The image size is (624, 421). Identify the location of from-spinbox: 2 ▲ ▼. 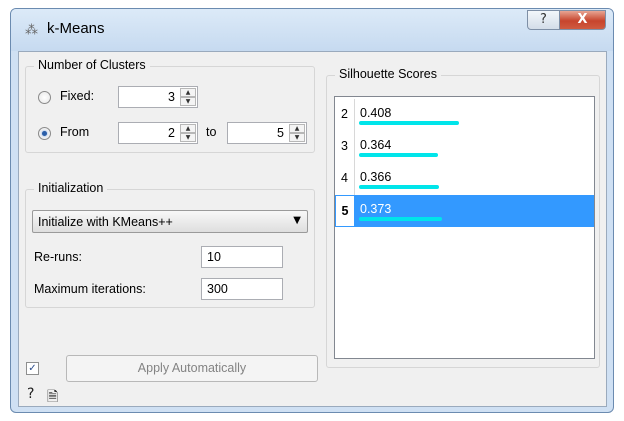
(158, 133).